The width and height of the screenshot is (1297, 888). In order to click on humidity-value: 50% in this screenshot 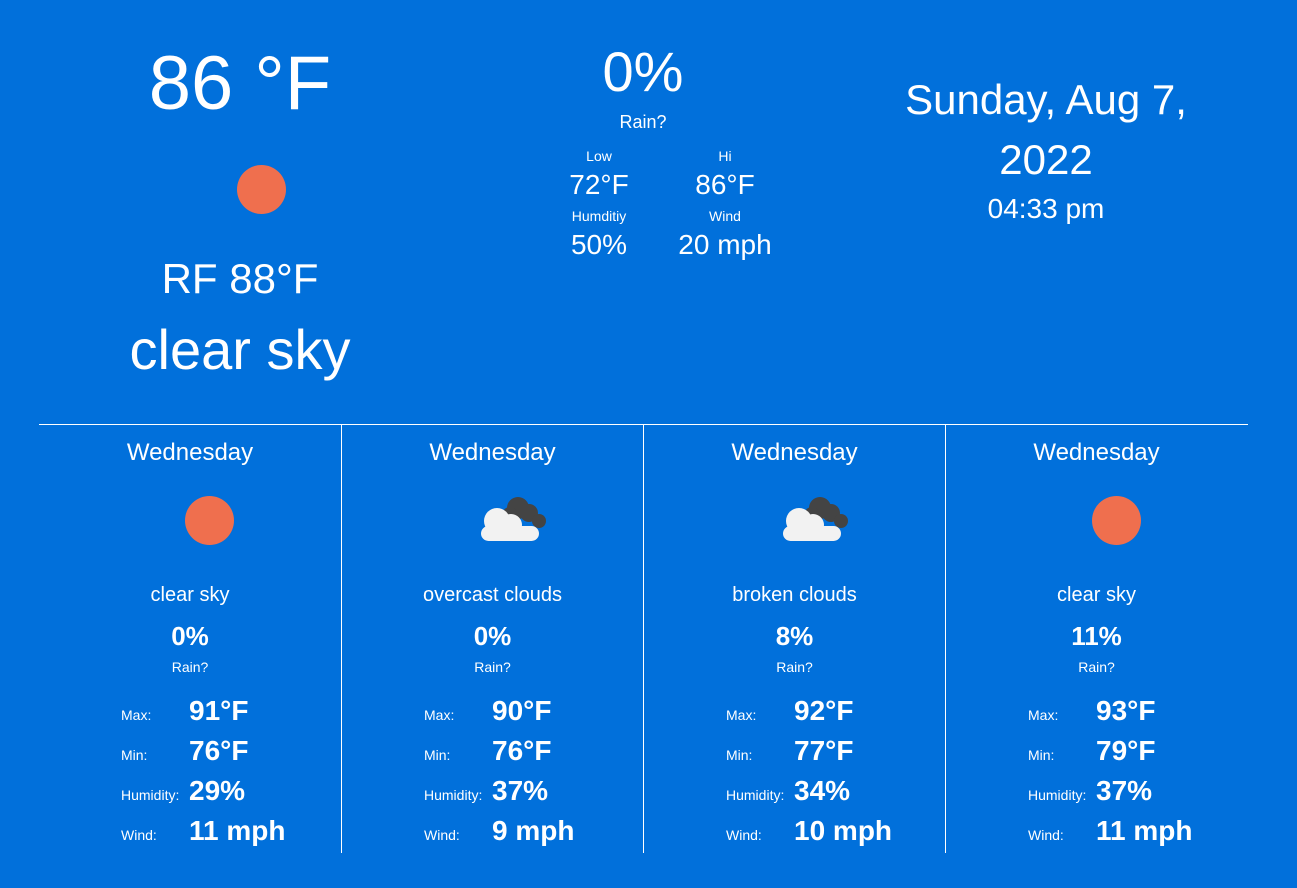, I will do `click(599, 244)`.